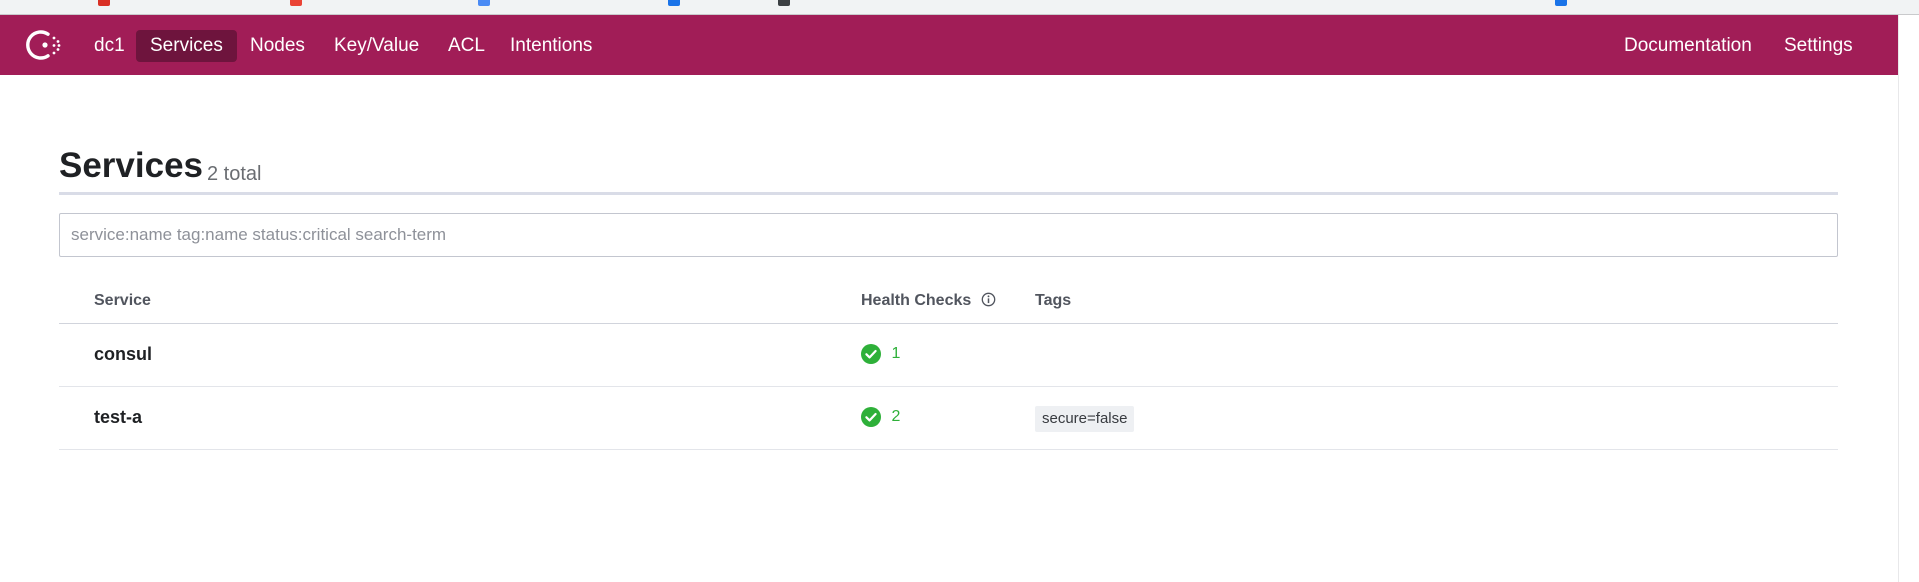 This screenshot has width=1919, height=582. Describe the element at coordinates (118, 417) in the screenshot. I see `service-name: test-a` at that location.